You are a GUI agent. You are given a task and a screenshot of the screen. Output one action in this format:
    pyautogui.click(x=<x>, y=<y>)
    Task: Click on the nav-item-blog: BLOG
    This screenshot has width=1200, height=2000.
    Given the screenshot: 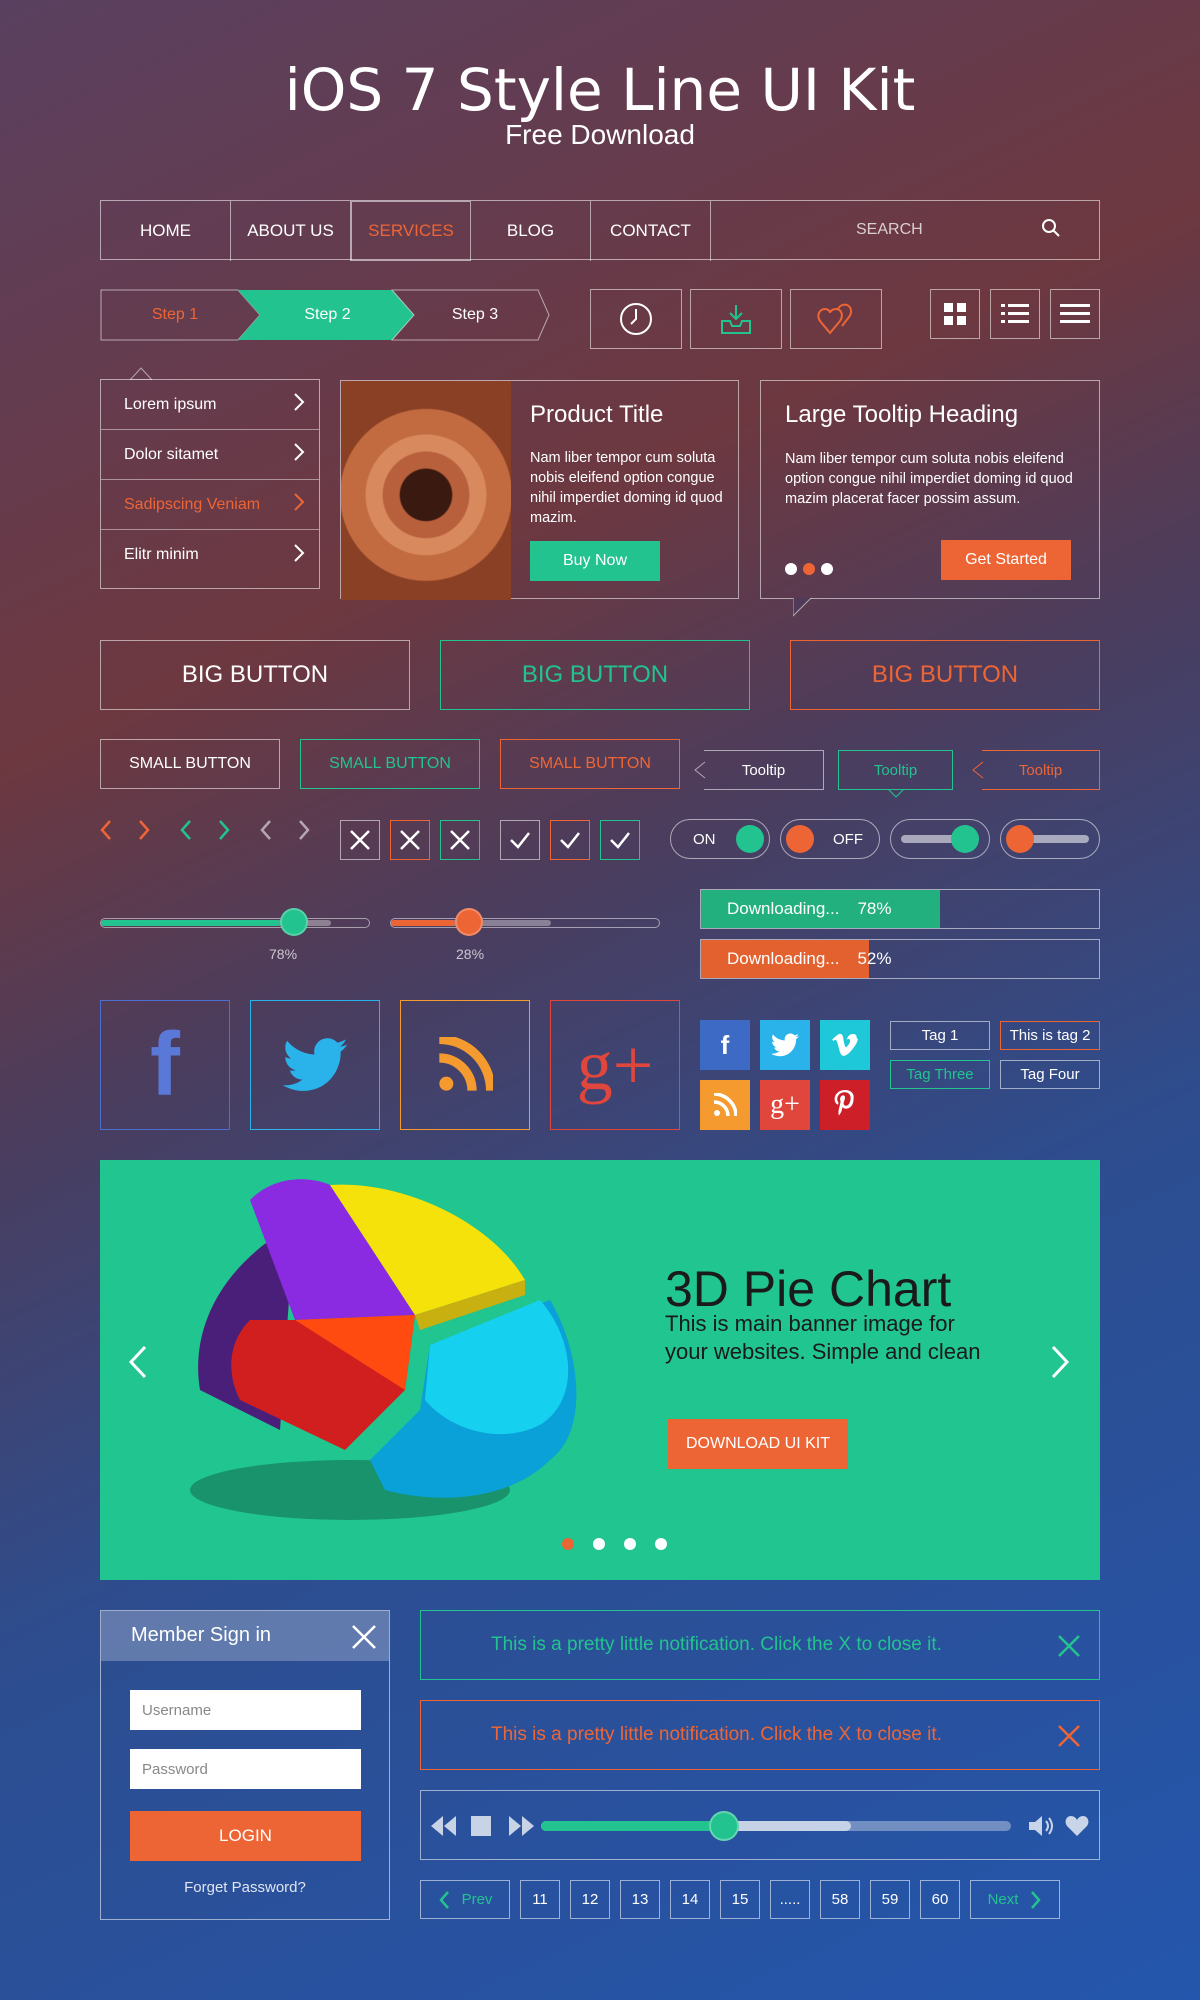 What is the action you would take?
    pyautogui.click(x=531, y=231)
    